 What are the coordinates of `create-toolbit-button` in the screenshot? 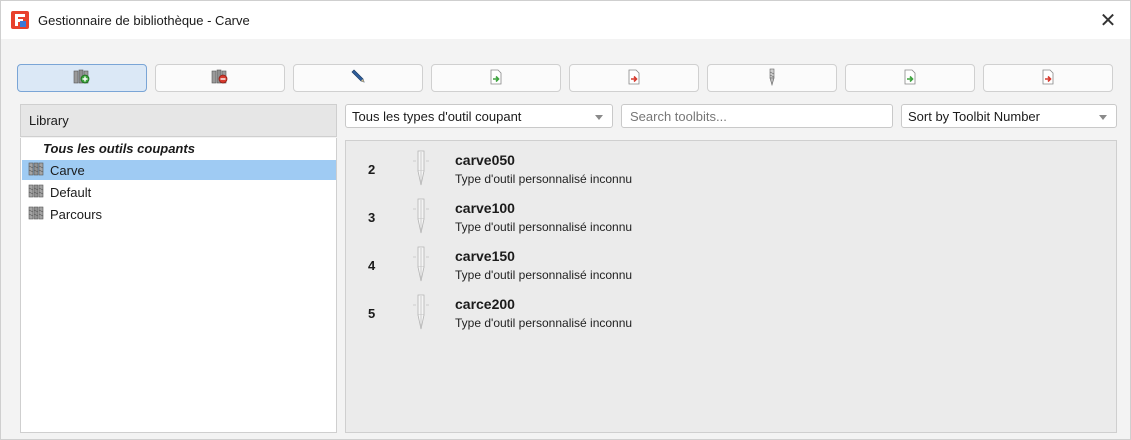 It's located at (772, 78).